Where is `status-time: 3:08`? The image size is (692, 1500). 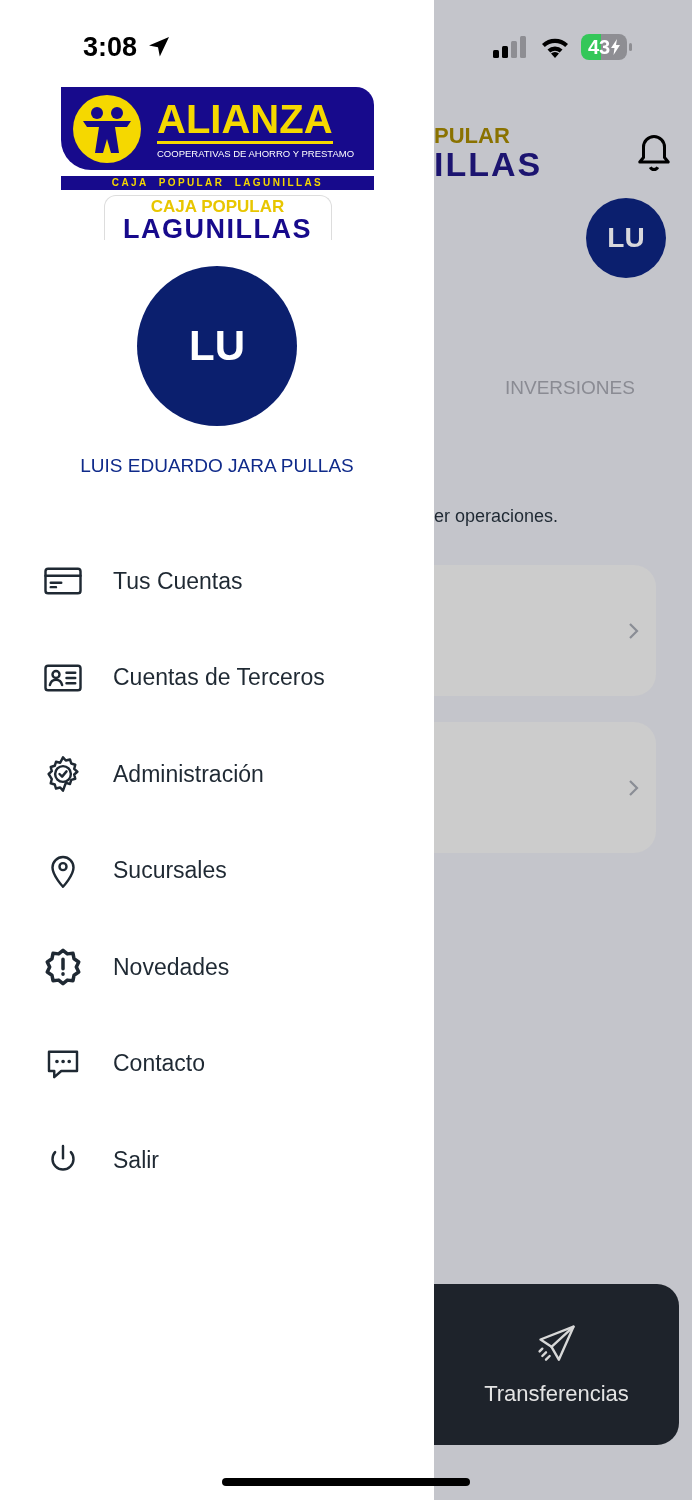
status-time: 3:08 is located at coordinates (110, 47).